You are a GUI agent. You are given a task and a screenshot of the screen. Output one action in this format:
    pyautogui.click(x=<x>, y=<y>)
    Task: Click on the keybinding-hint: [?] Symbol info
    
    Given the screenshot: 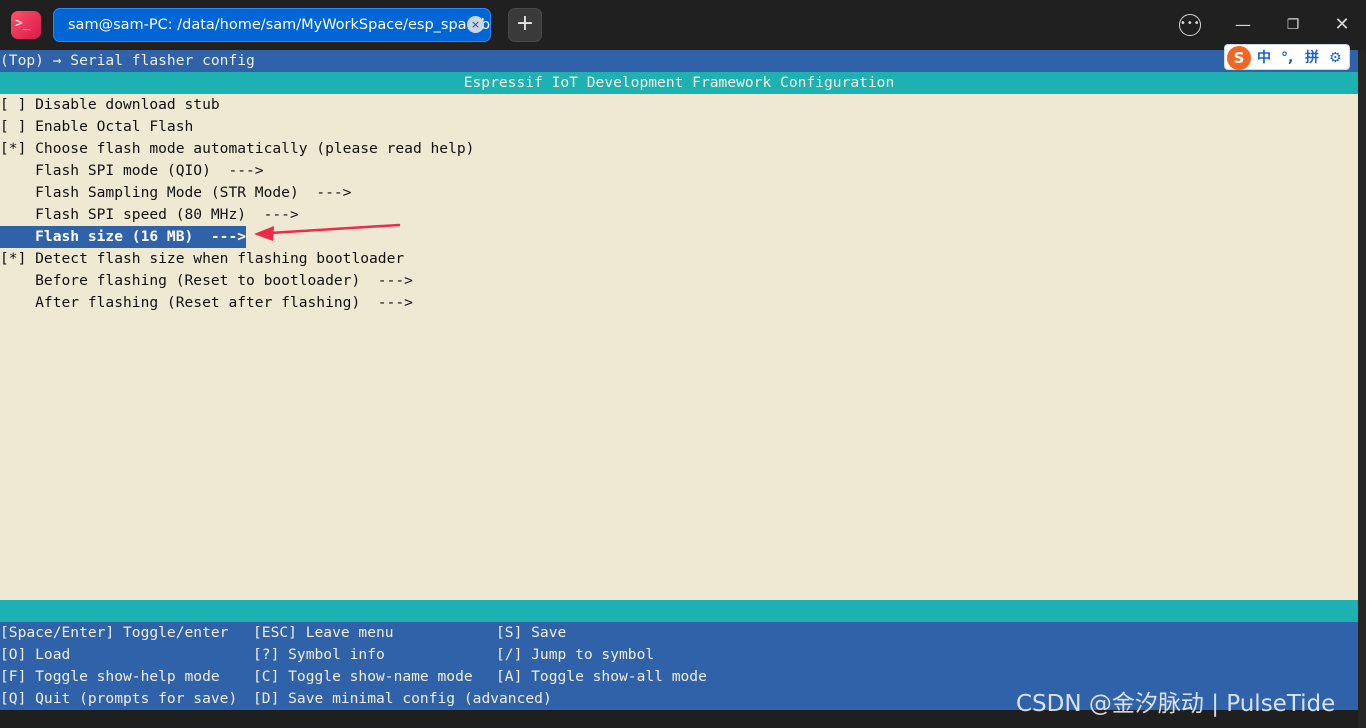 What is the action you would take?
    pyautogui.click(x=319, y=654)
    